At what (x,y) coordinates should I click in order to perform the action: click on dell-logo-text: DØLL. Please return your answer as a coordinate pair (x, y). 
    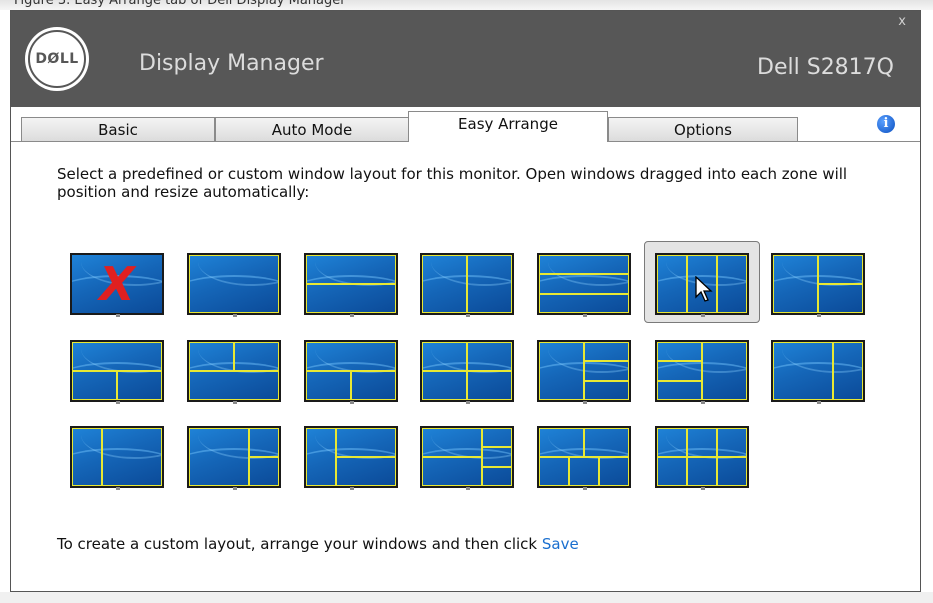
    Looking at the image, I should click on (57, 59).